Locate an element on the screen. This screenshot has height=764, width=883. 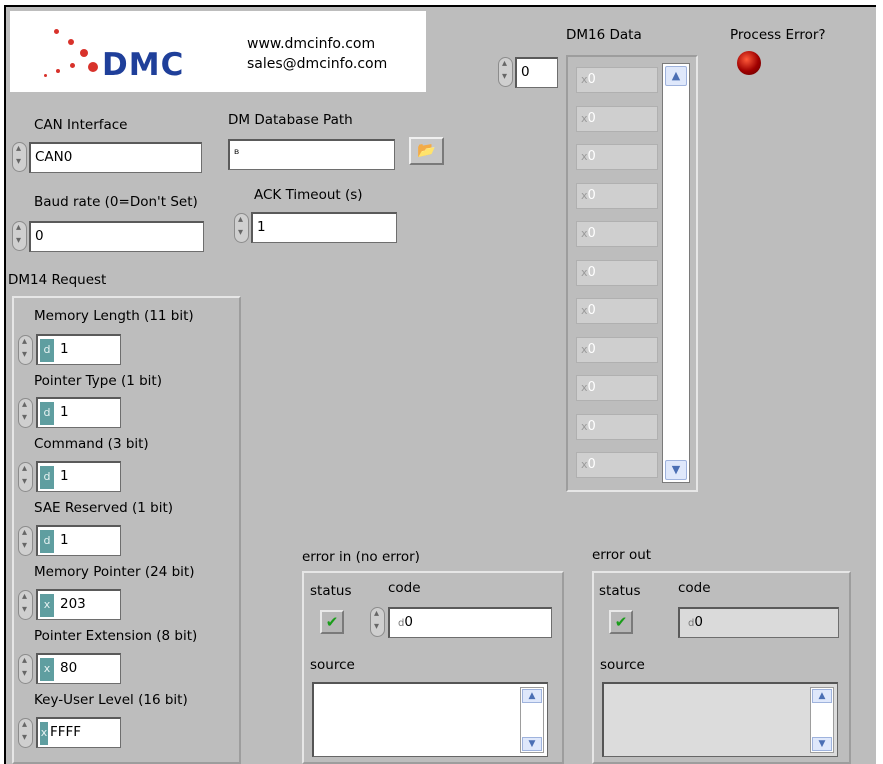
error-out-code-value: 0 is located at coordinates (698, 622).